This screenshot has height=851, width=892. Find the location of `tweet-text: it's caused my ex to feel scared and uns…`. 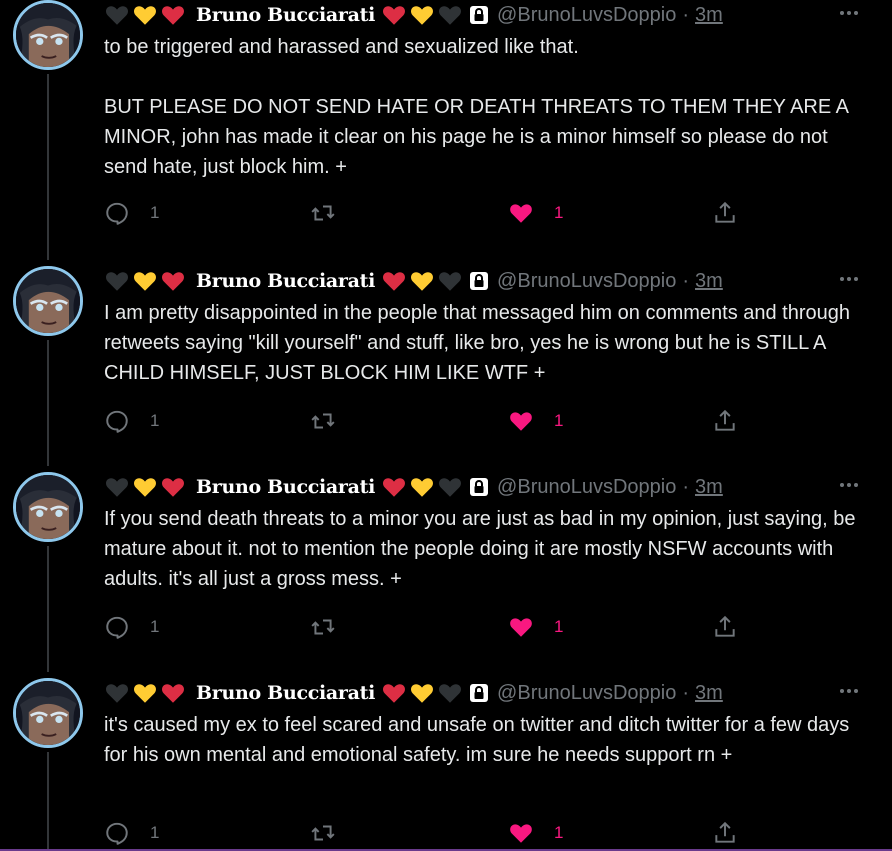

tweet-text: it's caused my ex to feel scared and uns… is located at coordinates (479, 740).